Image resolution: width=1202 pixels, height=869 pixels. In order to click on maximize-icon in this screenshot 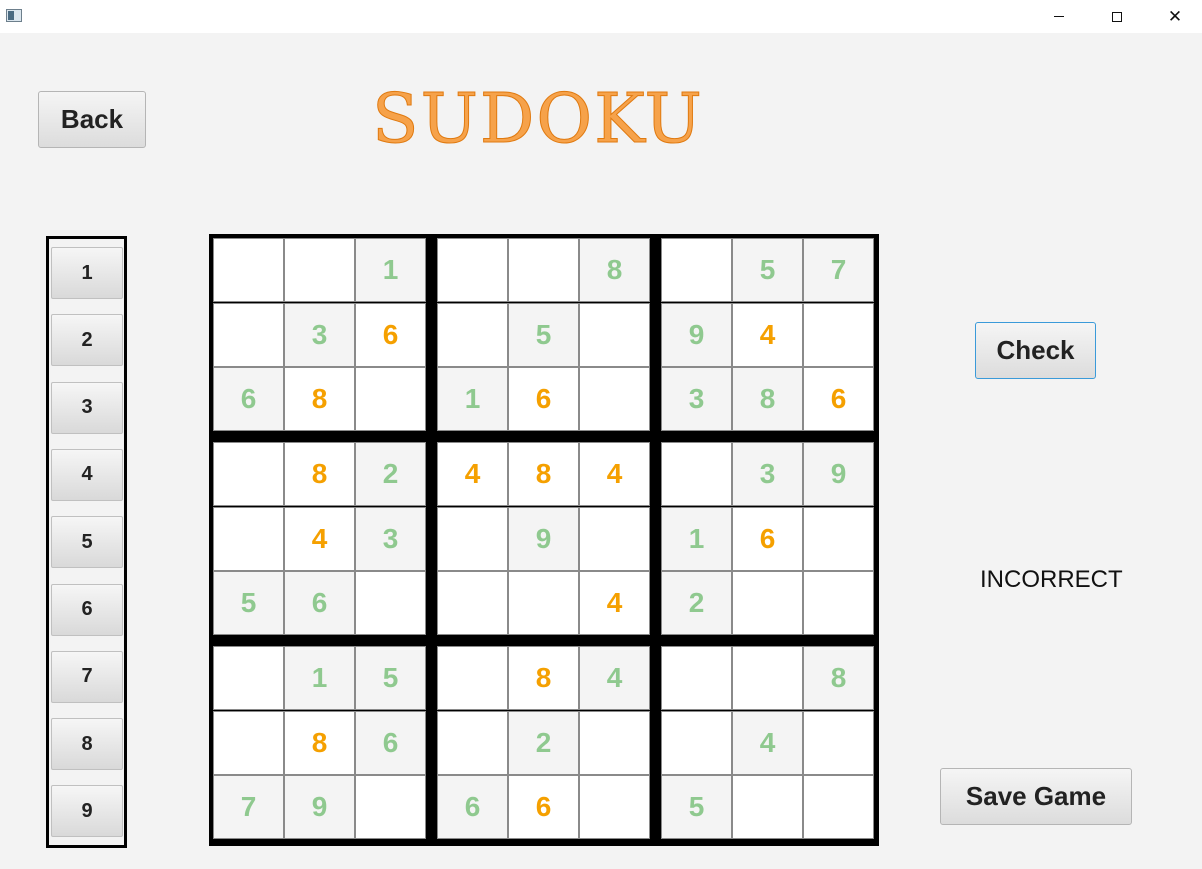, I will do `click(1117, 16)`.